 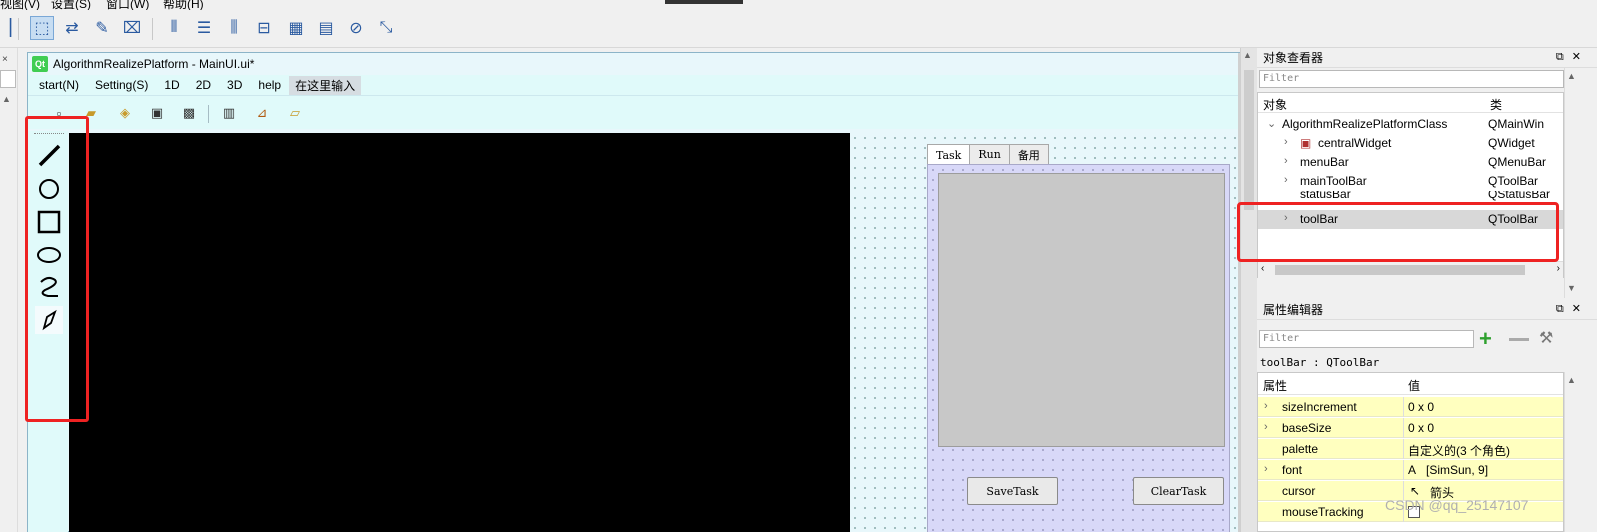 What do you see at coordinates (121, 85) in the screenshot?
I see `form-menu-setting: Setting(S)` at bounding box center [121, 85].